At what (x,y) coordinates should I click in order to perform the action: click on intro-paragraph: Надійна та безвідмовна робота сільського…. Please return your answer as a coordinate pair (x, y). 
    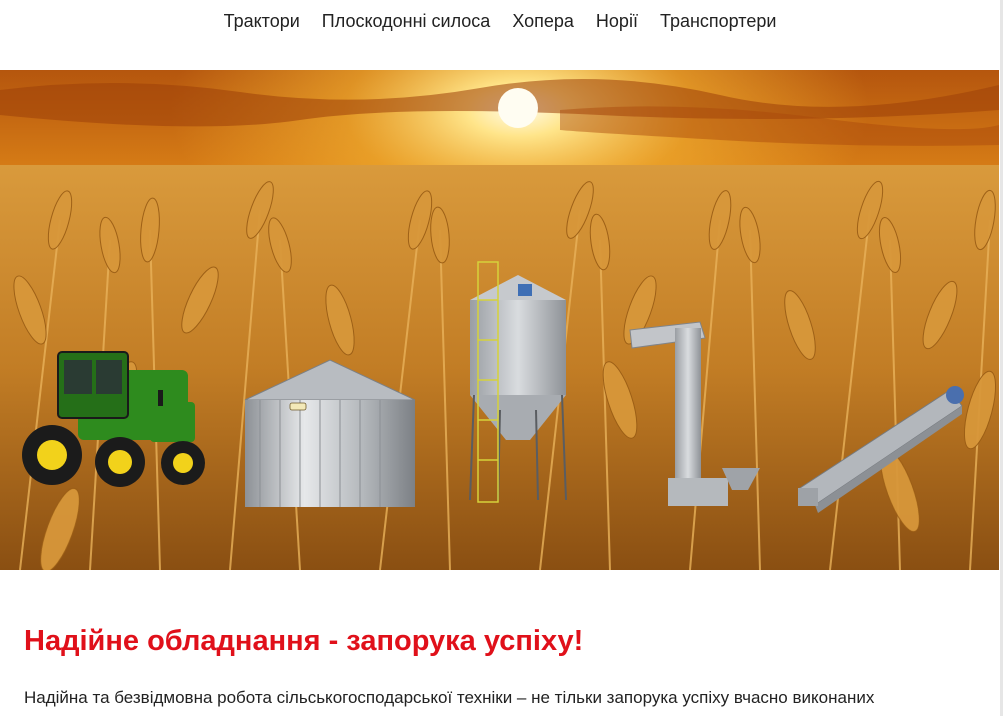
    Looking at the image, I should click on (449, 697).